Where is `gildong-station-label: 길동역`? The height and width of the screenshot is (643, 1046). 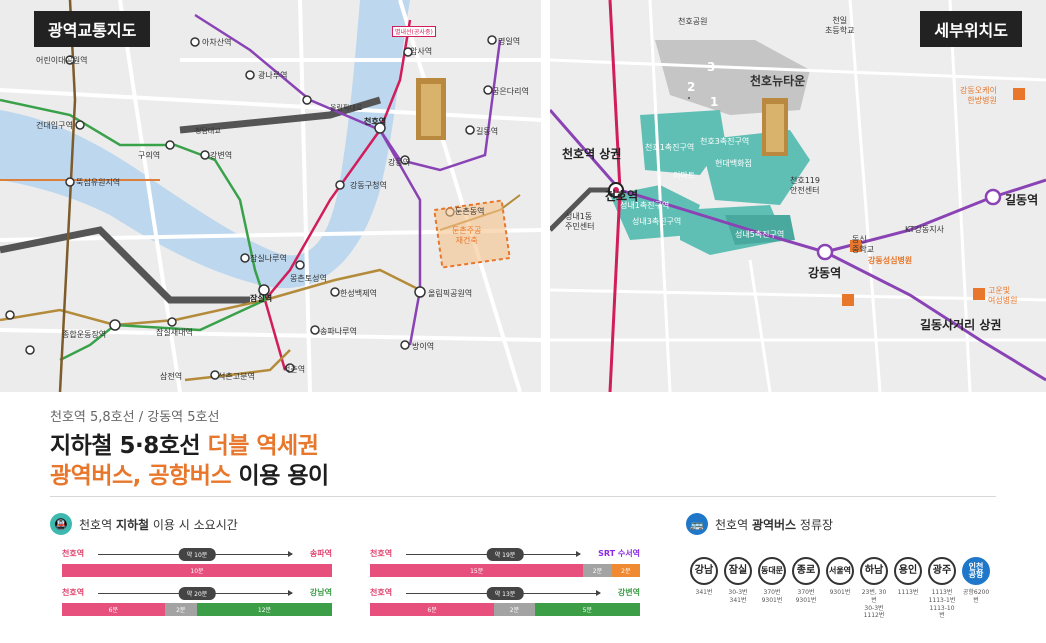
gildong-station-label: 길동역 is located at coordinates (1022, 200).